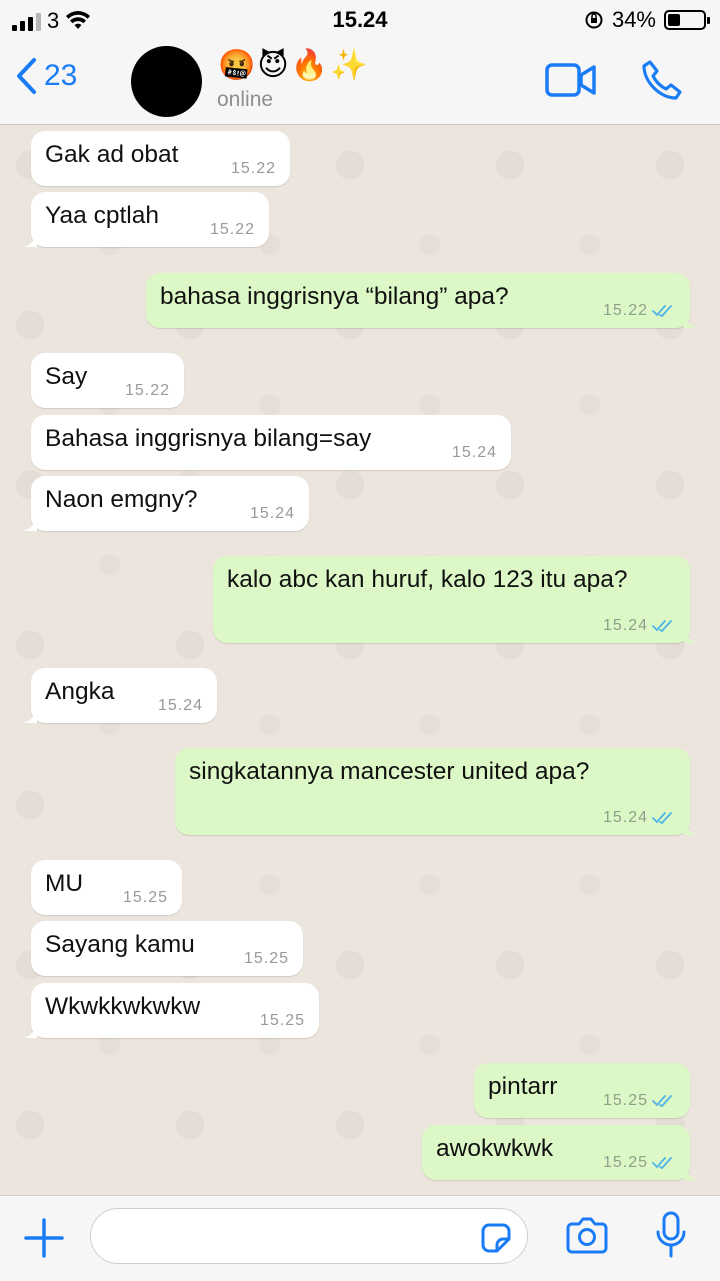 The image size is (720, 1281). Describe the element at coordinates (44, 1238) in the screenshot. I see `plus-icon` at that location.